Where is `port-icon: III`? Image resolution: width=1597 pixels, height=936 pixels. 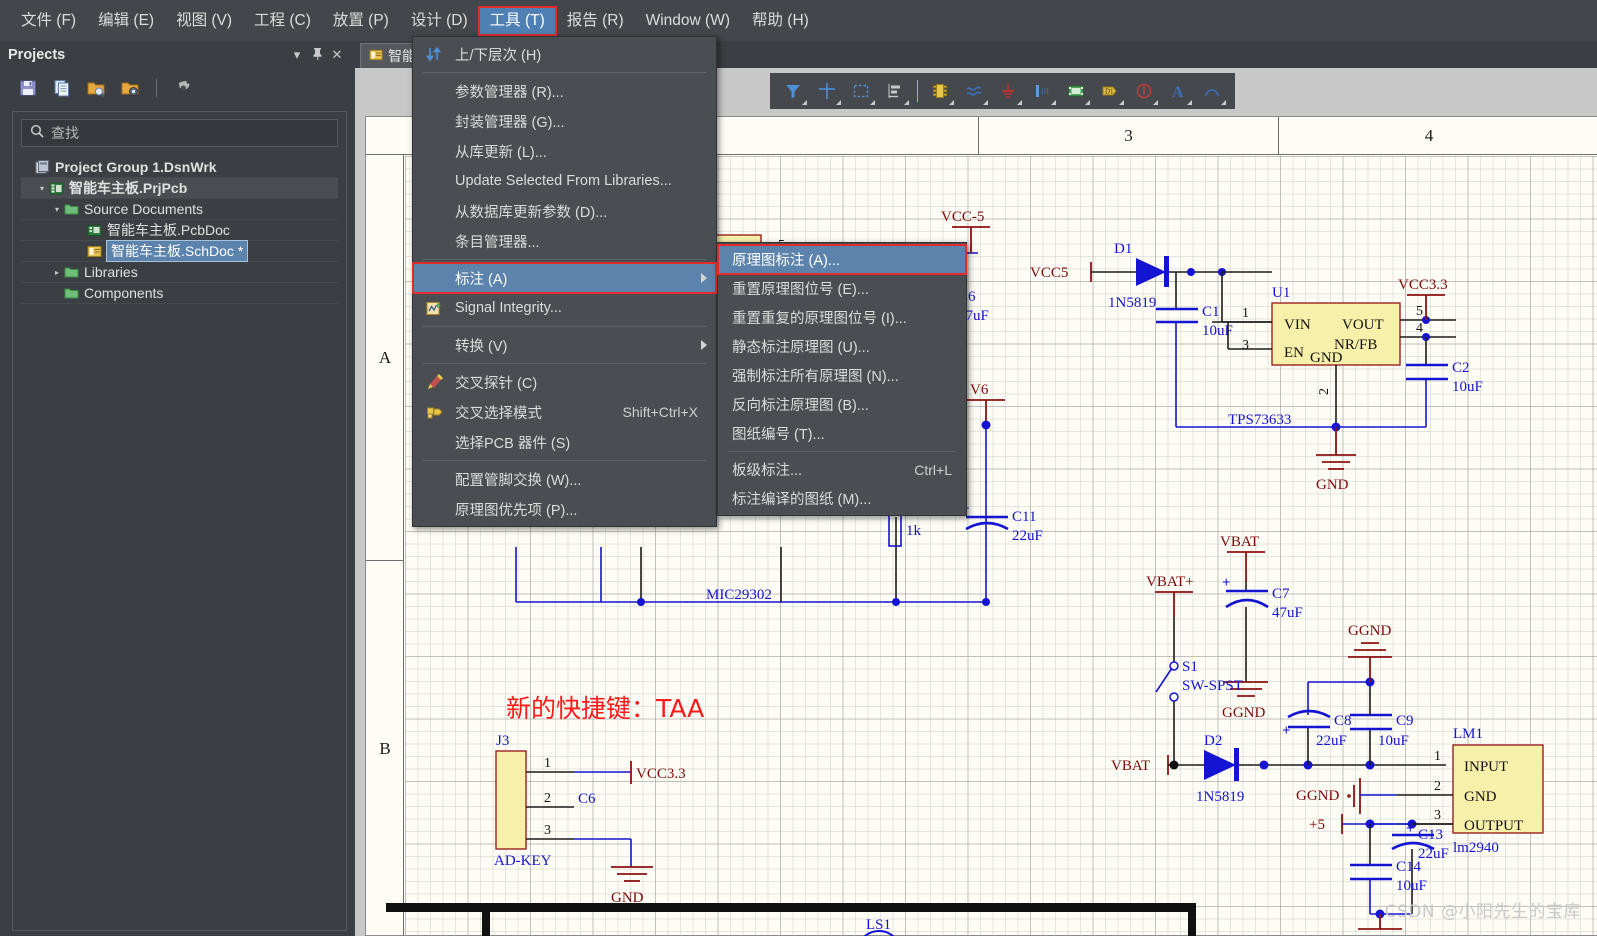 port-icon: III is located at coordinates (1042, 91).